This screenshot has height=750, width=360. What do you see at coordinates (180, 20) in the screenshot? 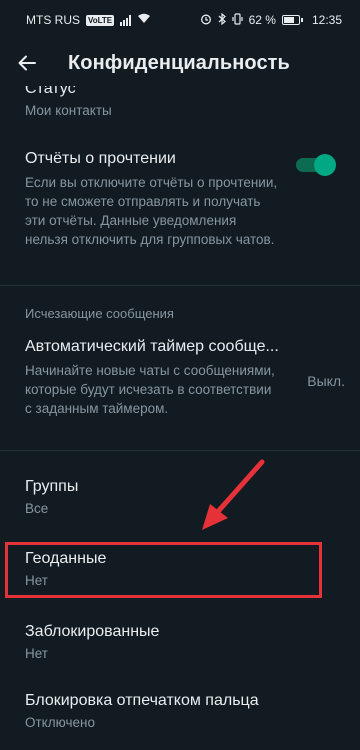
I see `status-bar: MTS RUS VoLTE 62 % 12:35` at bounding box center [180, 20].